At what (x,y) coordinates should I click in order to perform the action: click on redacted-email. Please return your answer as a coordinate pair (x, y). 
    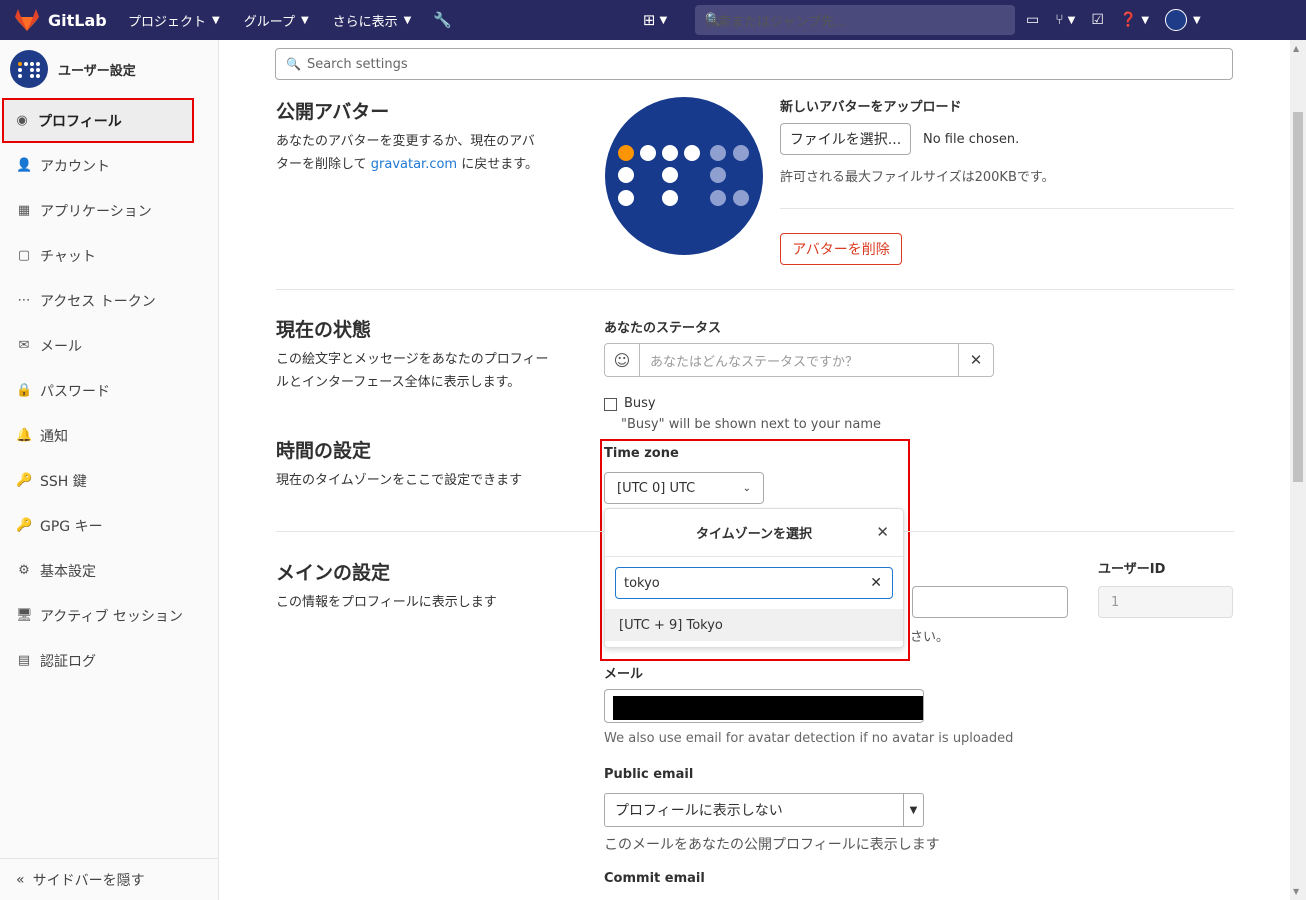
    Looking at the image, I should click on (768, 708).